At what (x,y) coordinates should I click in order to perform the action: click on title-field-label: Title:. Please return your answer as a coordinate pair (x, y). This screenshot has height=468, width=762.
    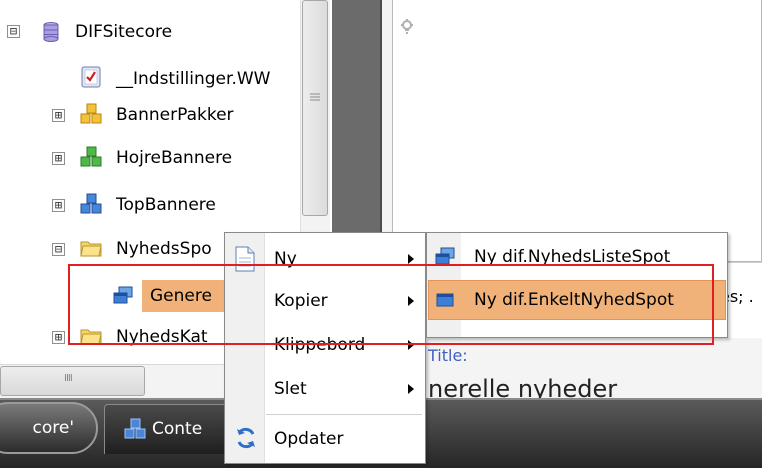
    Looking at the image, I should click on (448, 355).